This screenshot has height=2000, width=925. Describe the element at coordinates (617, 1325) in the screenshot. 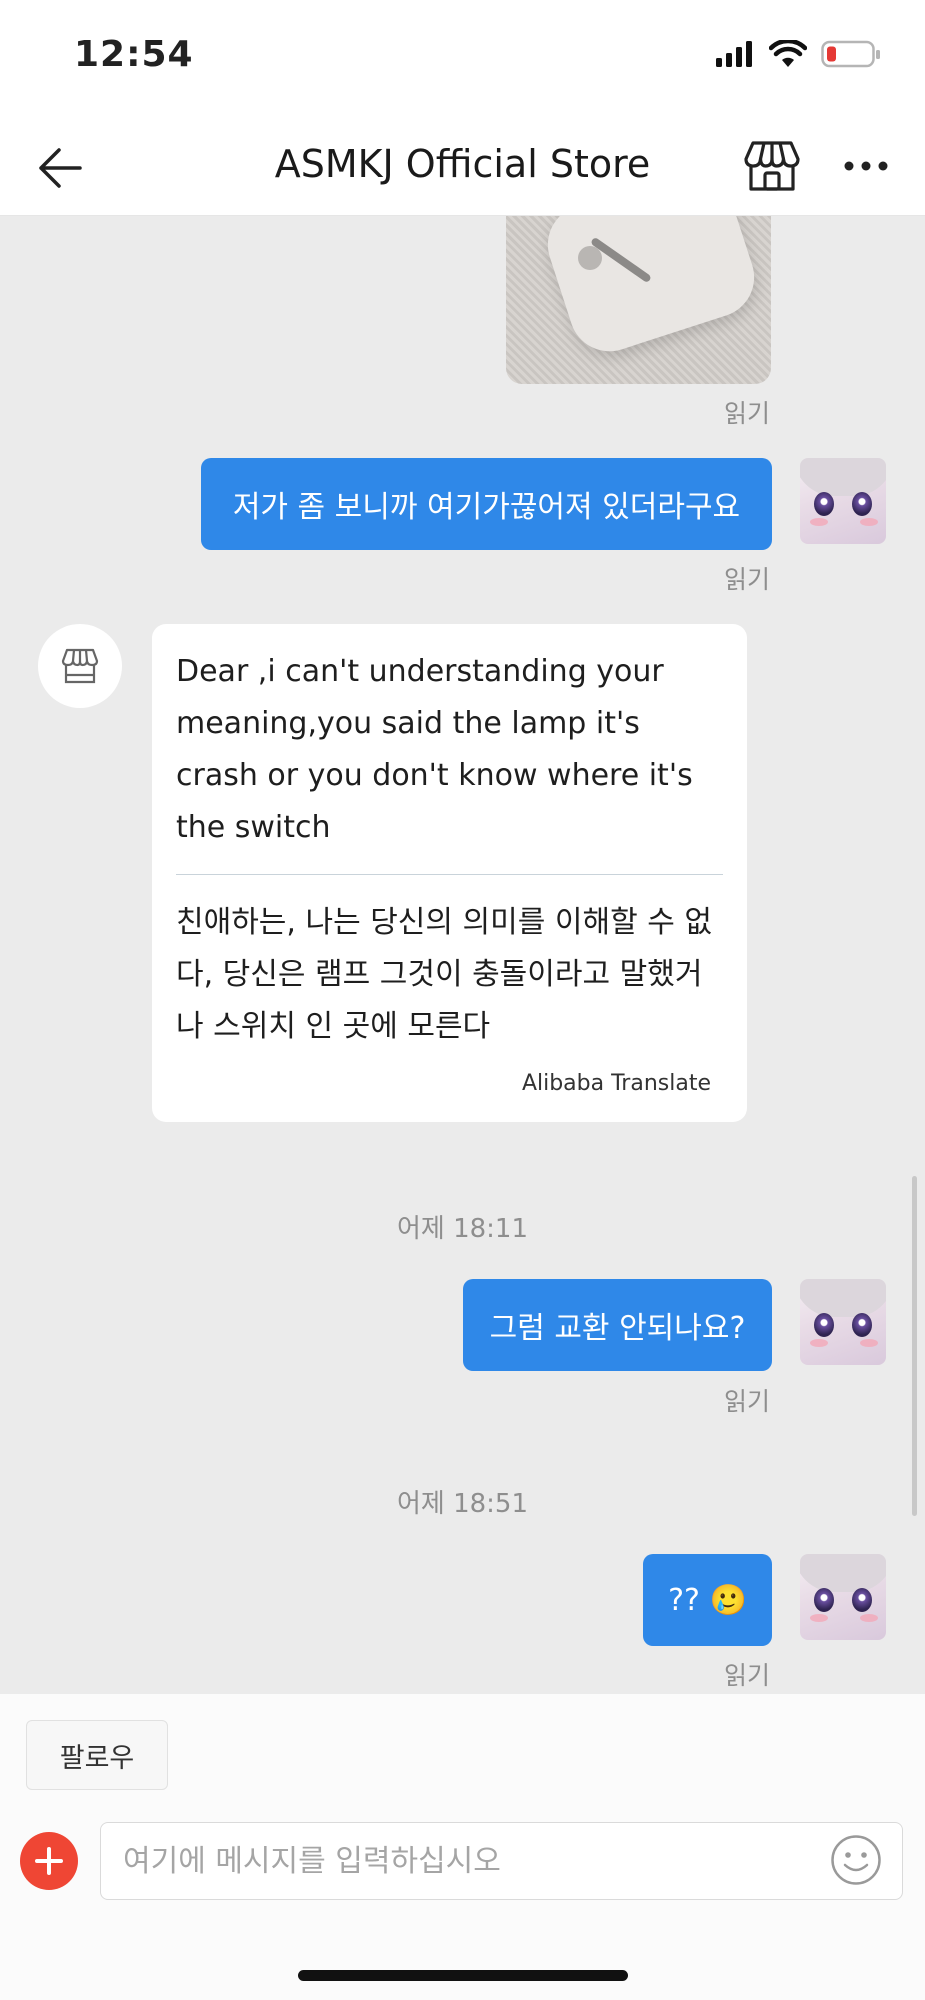

I see `outgoing-message: 그럼 교환 안되나요?` at that location.